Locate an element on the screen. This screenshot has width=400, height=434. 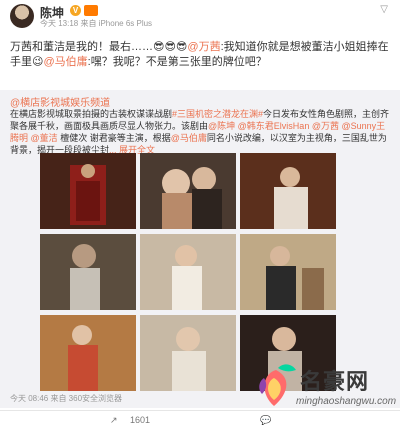
repost-text-3: 檀健次 谢君豪等主演，根据 is located at coordinates (115, 138).